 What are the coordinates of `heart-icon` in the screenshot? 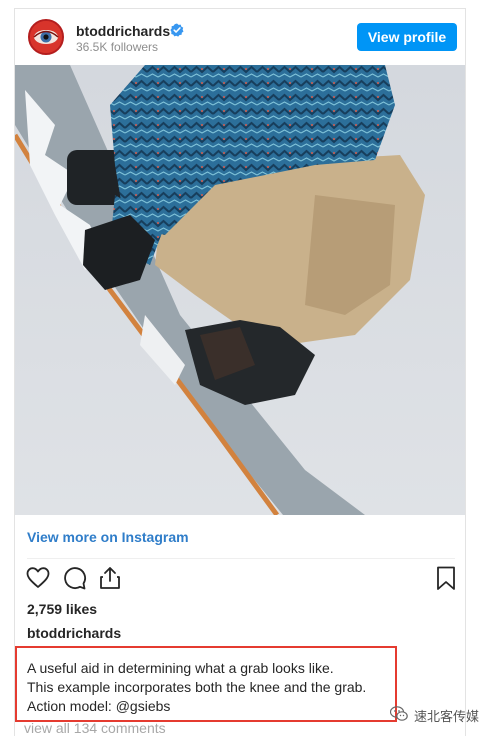 It's located at (38, 578).